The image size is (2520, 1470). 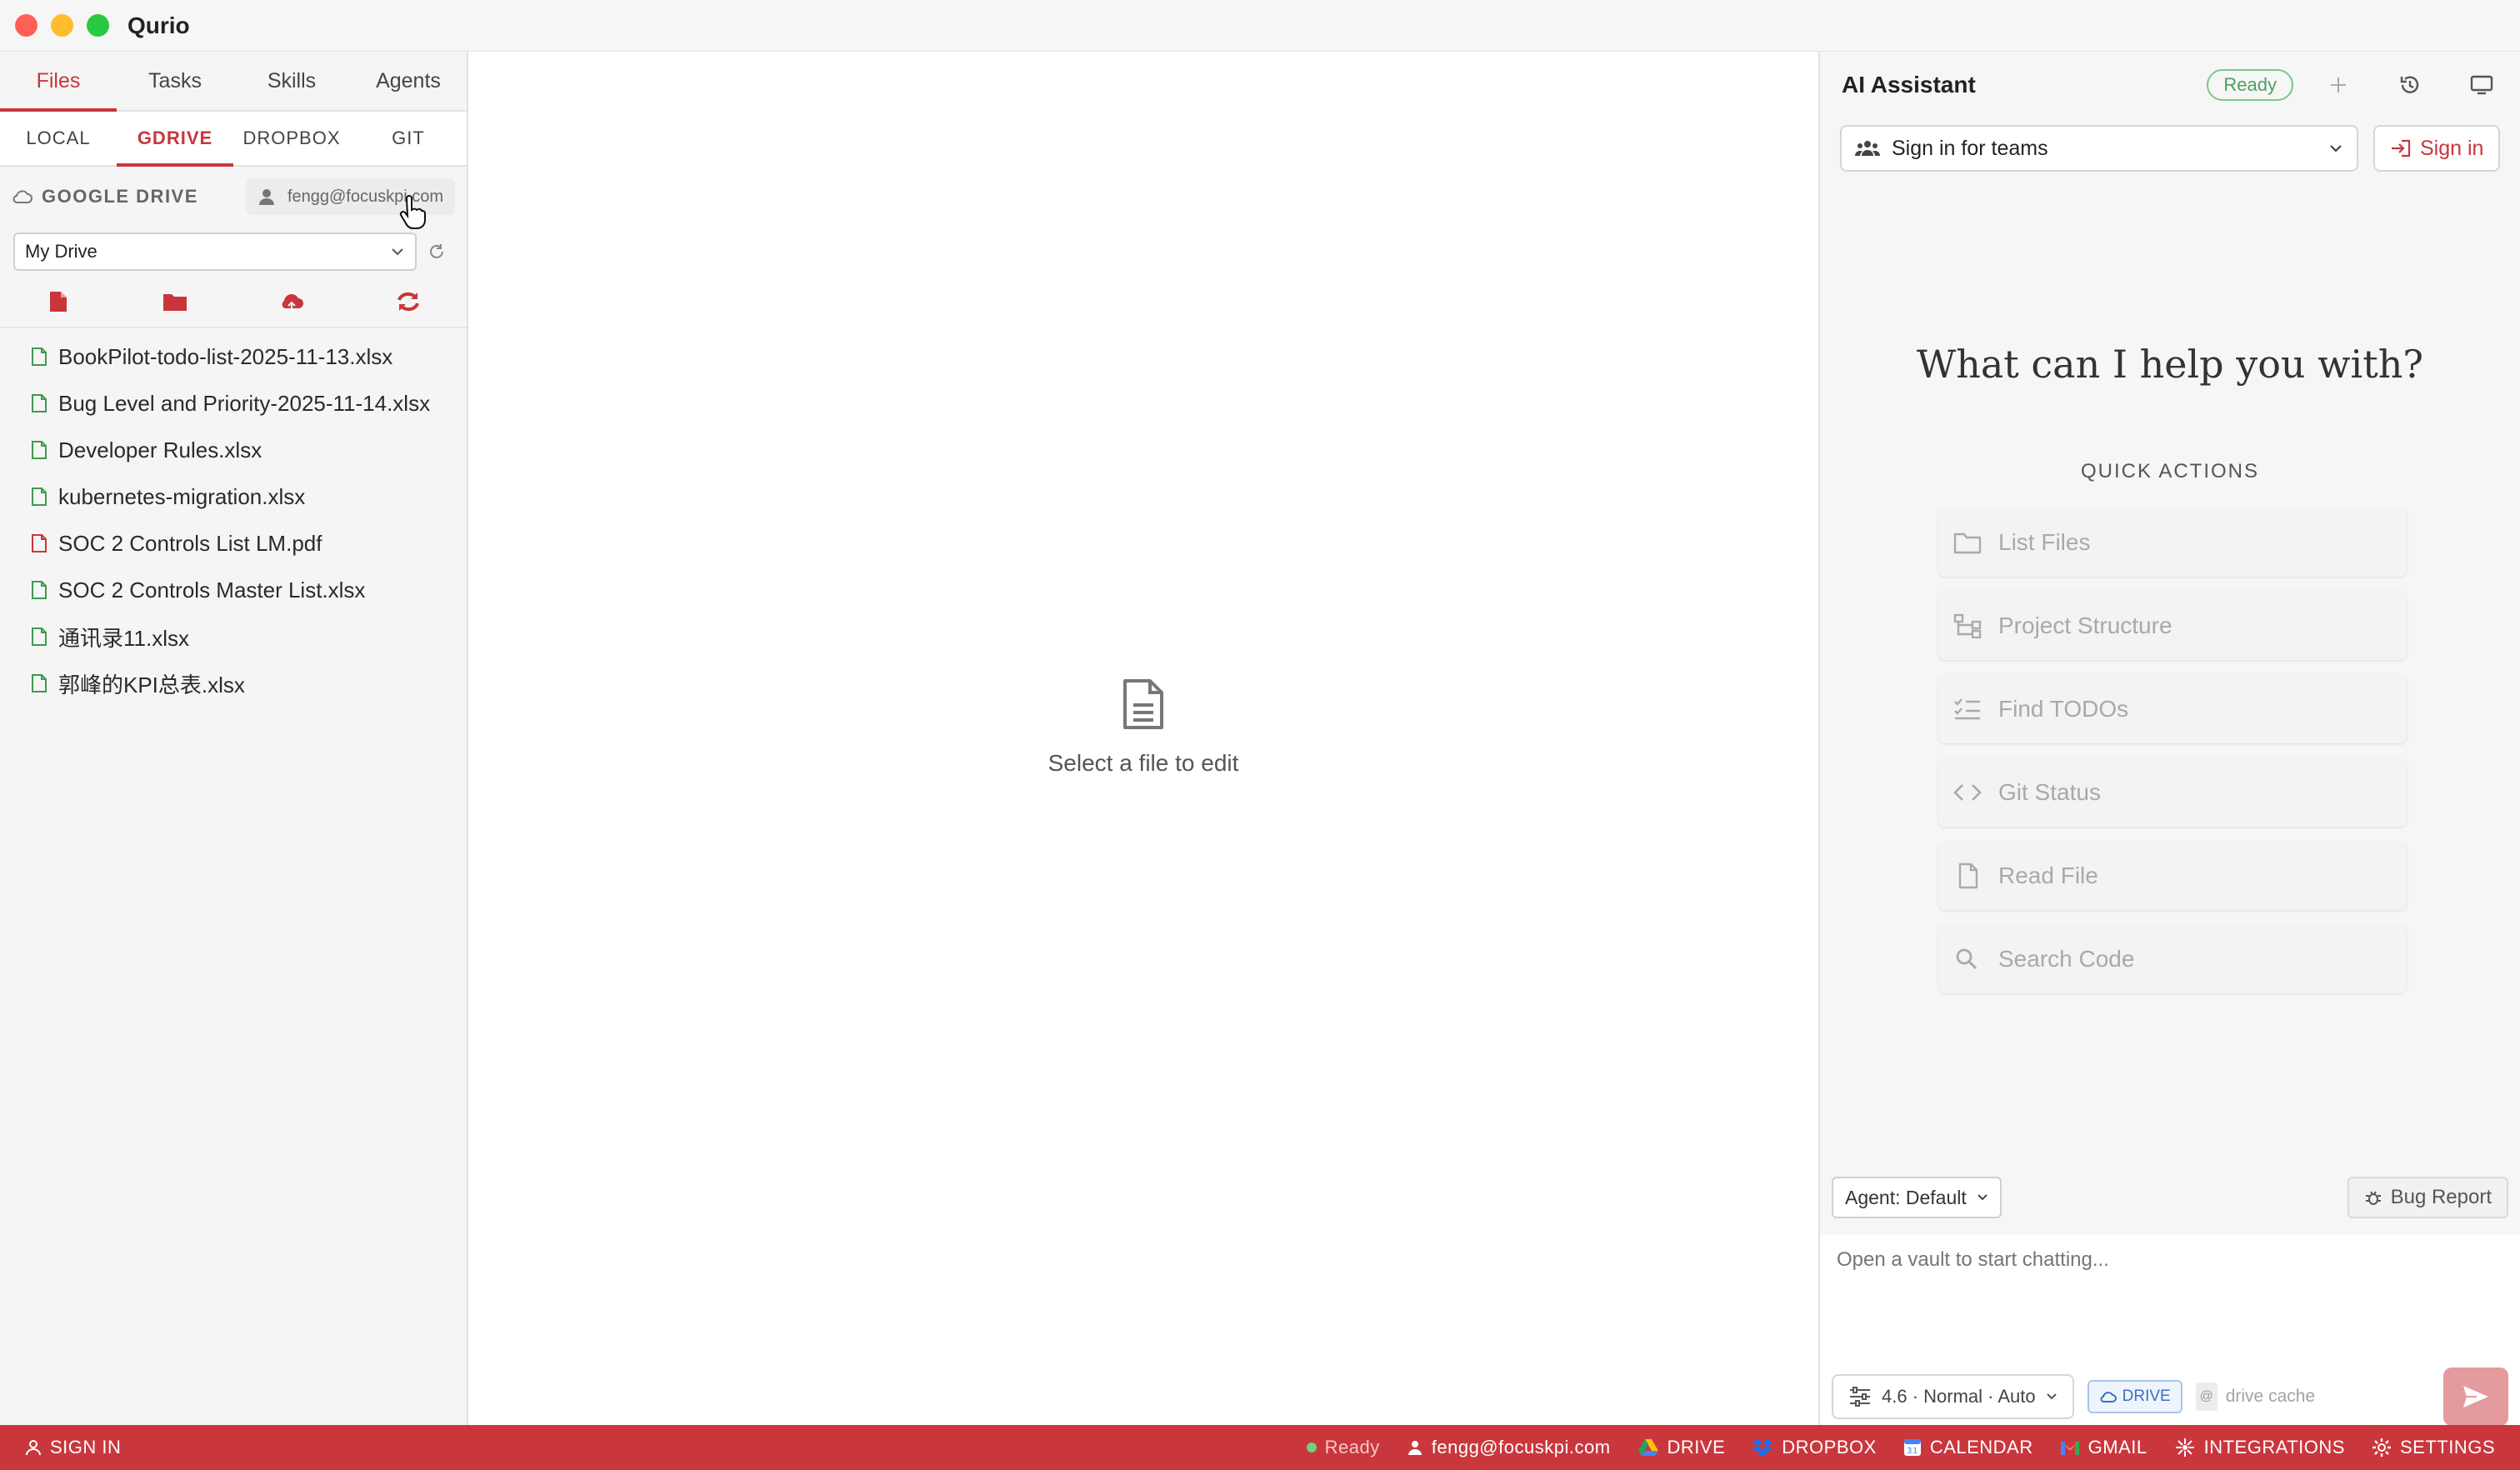 I want to click on tab-gdrive: GDRIVE, so click(x=175, y=139).